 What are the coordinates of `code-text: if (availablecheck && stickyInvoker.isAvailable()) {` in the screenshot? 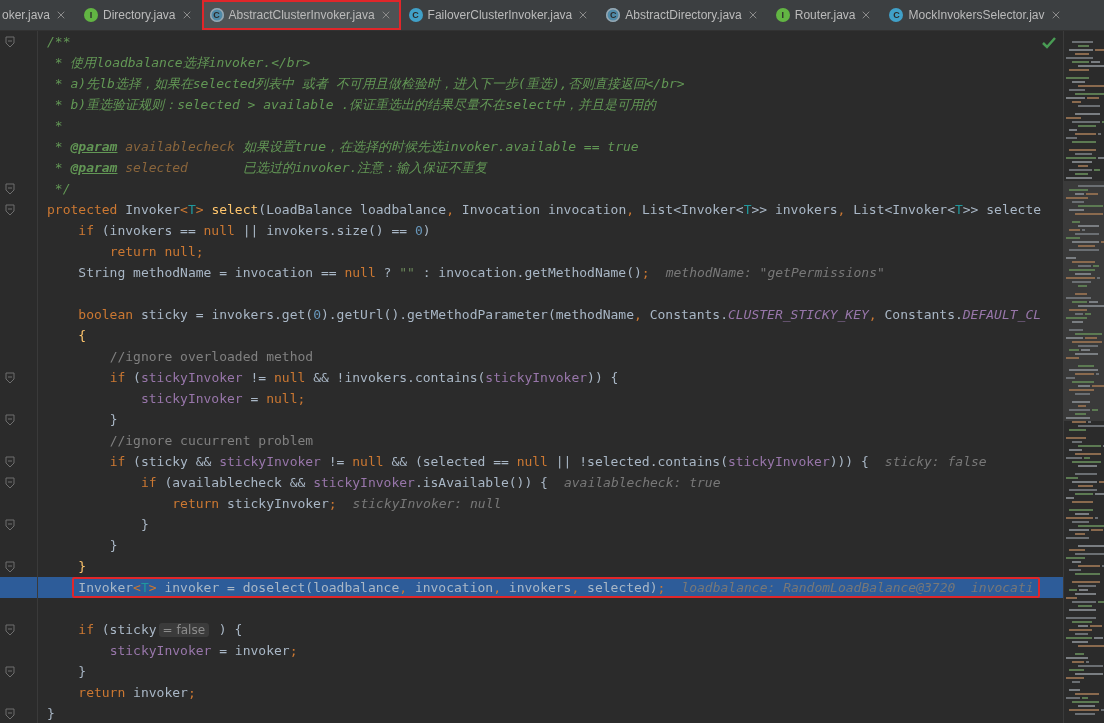 It's located at (344, 482).